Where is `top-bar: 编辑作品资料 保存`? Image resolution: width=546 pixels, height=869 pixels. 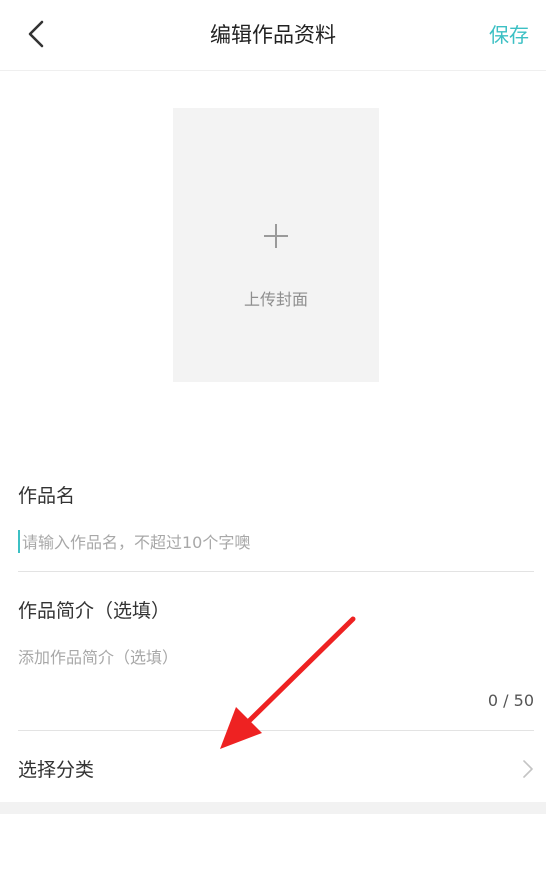 top-bar: 编辑作品资料 保存 is located at coordinates (273, 35).